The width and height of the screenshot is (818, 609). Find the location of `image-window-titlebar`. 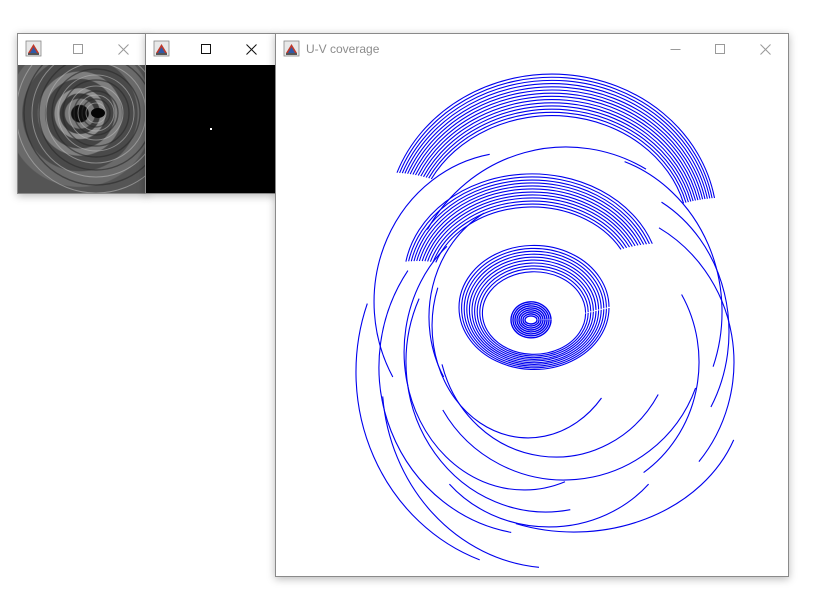

image-window-titlebar is located at coordinates (82, 49).